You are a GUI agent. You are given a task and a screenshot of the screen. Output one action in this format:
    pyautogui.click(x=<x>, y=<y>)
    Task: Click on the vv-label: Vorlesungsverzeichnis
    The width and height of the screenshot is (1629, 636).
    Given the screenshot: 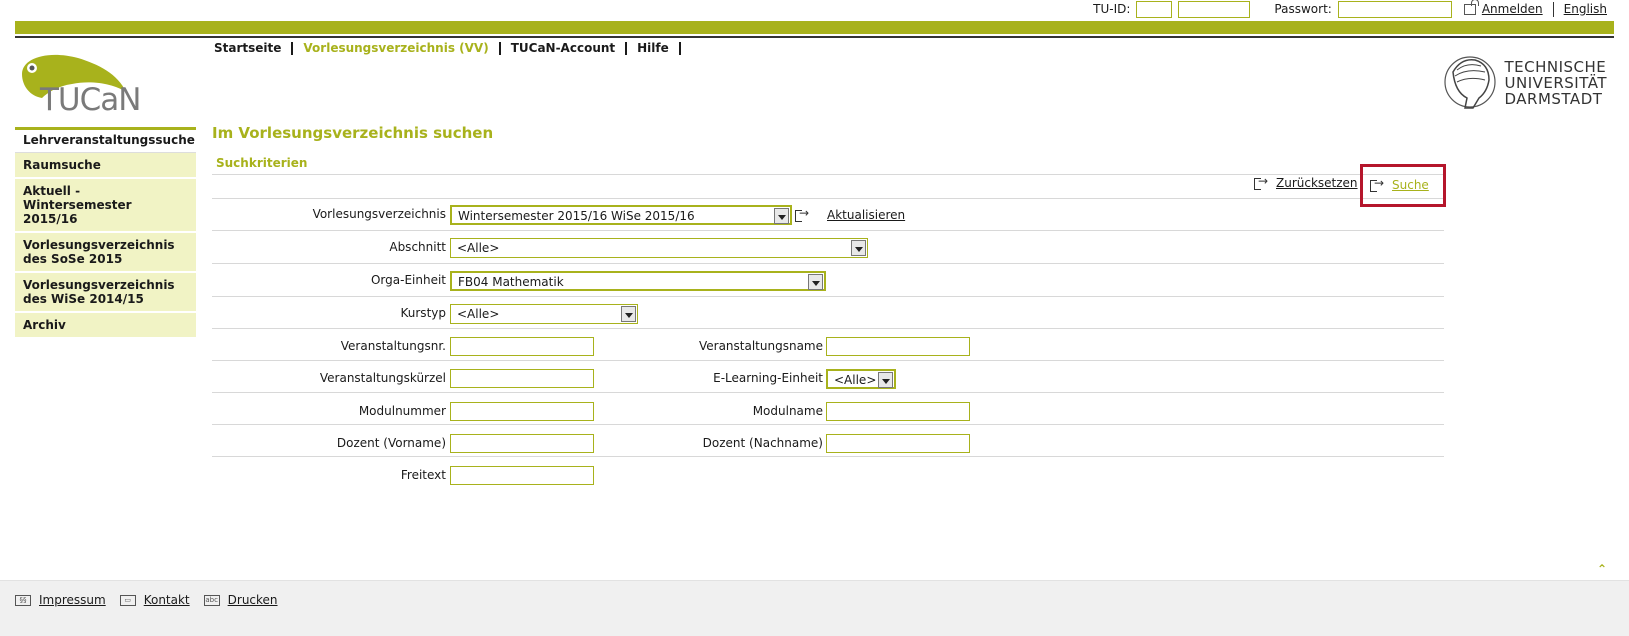 What is the action you would take?
    pyautogui.click(x=379, y=214)
    